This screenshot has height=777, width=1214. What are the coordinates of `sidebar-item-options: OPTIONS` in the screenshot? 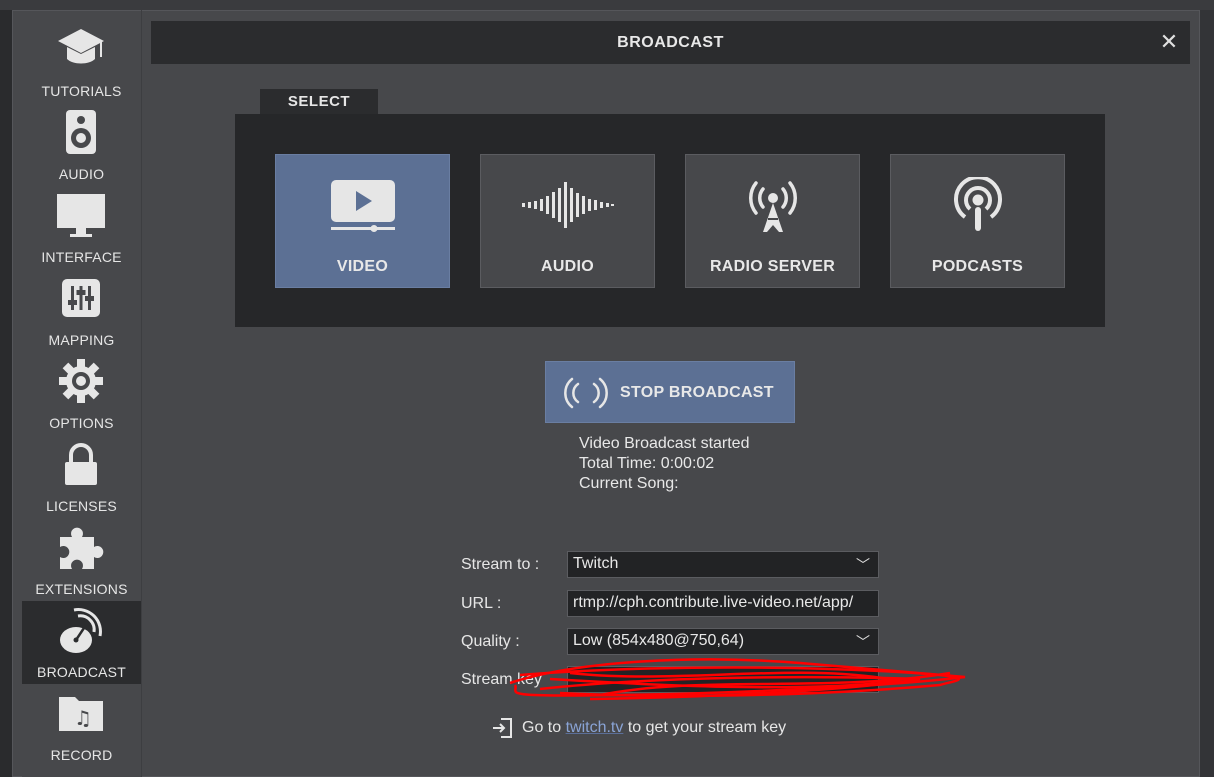 It's located at (81, 393).